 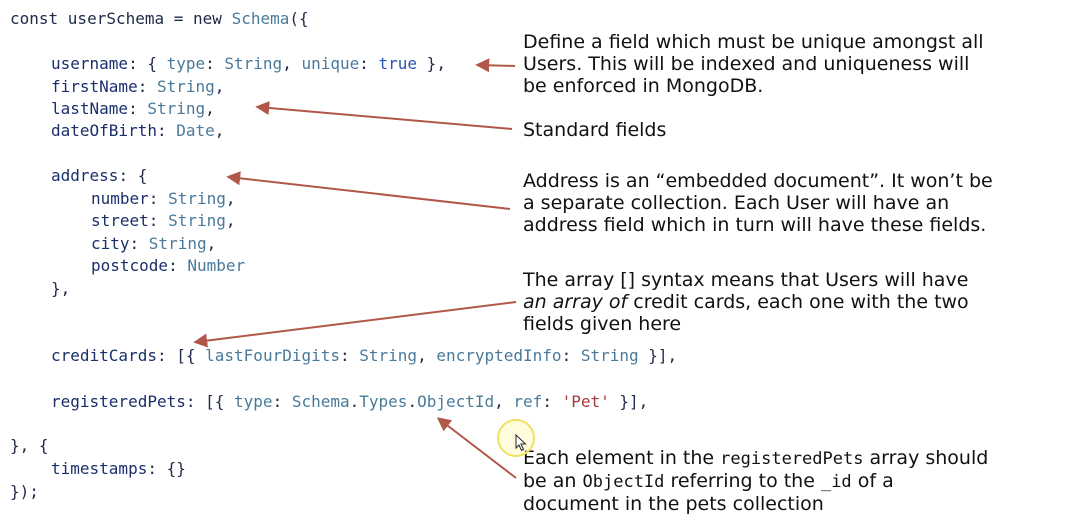 What do you see at coordinates (29, 445) in the screenshot?
I see `code-line-schema-close: }, {` at bounding box center [29, 445].